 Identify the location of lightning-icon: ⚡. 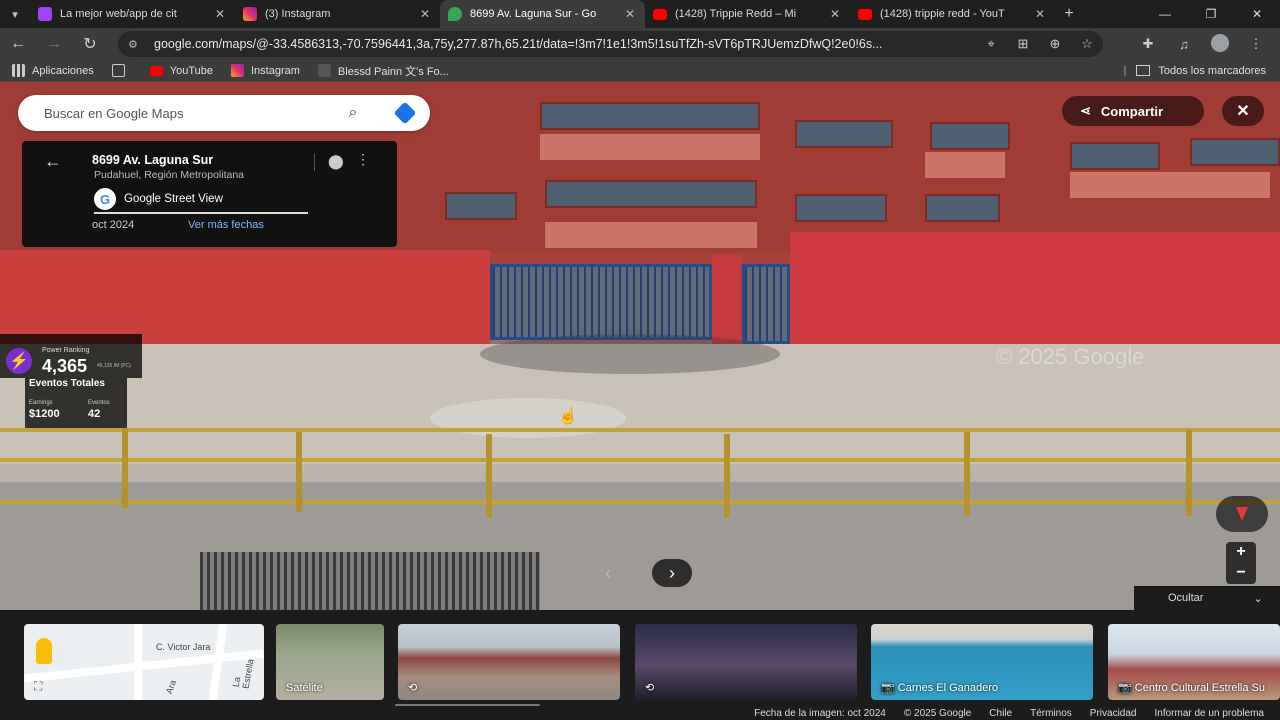
(19, 361).